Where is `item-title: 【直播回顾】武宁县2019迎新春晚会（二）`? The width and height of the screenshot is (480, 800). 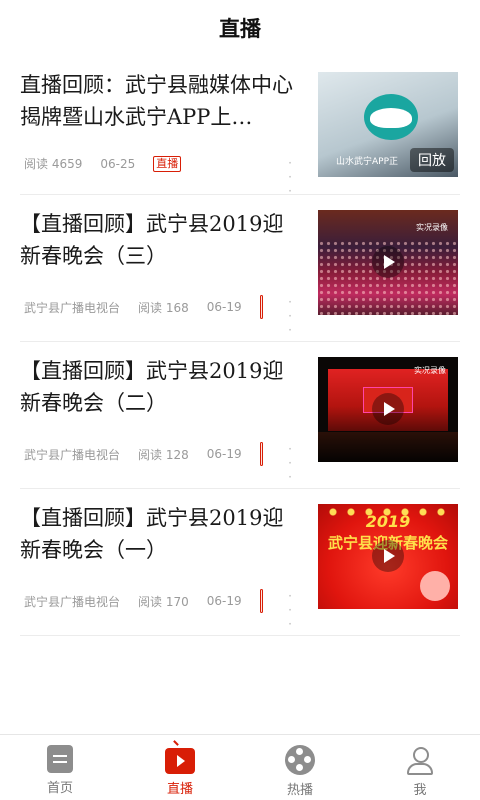
item-title: 【直播回顾】武宁县2019迎新春晚会（二） is located at coordinates (161, 387).